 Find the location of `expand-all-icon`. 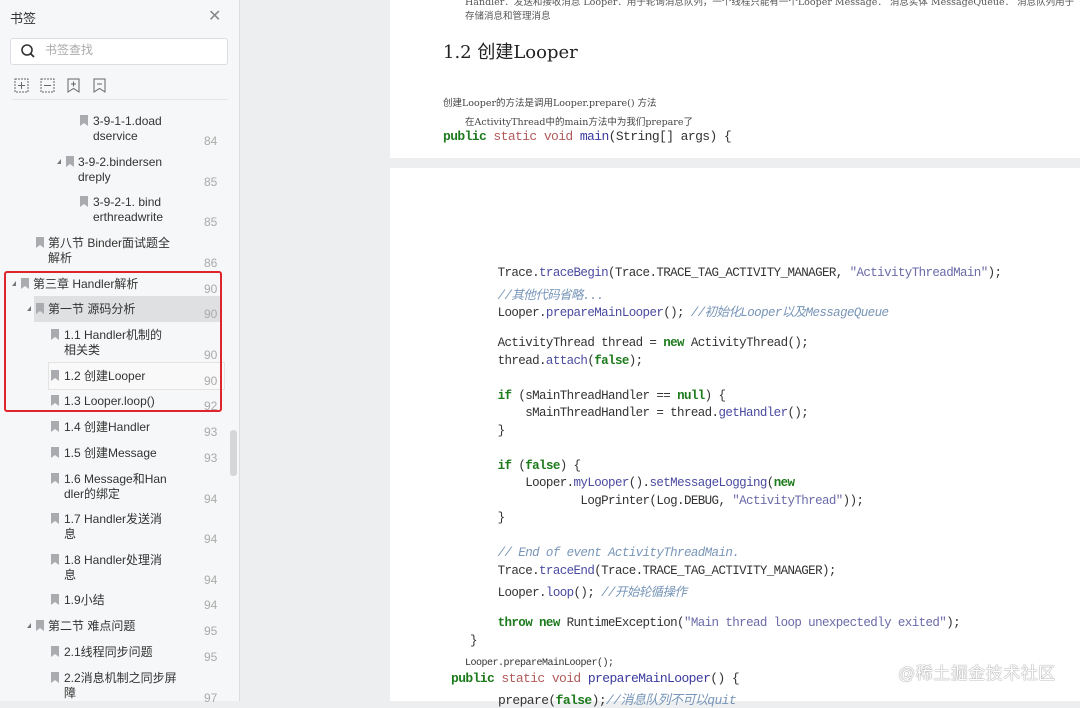

expand-all-icon is located at coordinates (21, 85).